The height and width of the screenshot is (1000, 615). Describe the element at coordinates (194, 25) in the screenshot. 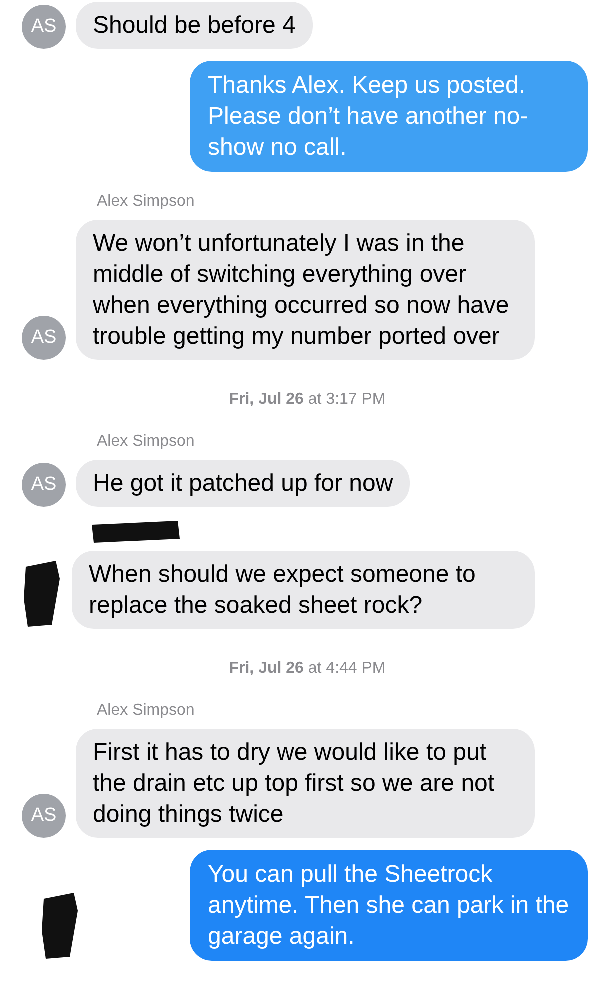

I see `message-bubble: Should be before 4` at that location.